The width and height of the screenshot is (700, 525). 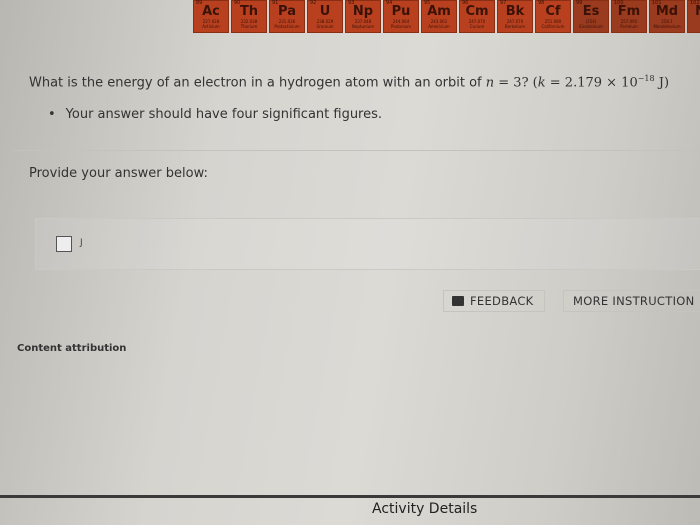 What do you see at coordinates (494, 301) in the screenshot?
I see `feedback-button: FEEDBACK` at bounding box center [494, 301].